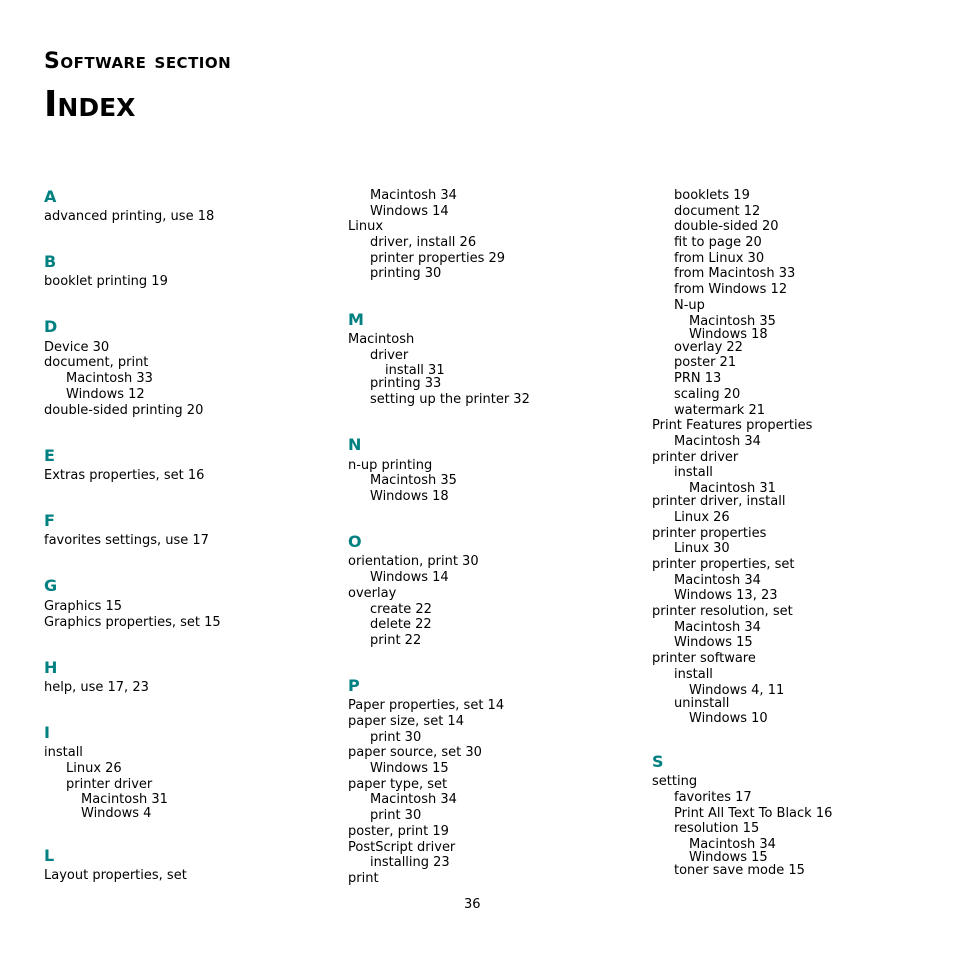  Describe the element at coordinates (731, 289) in the screenshot. I see `index-entry: from Windows 12` at that location.